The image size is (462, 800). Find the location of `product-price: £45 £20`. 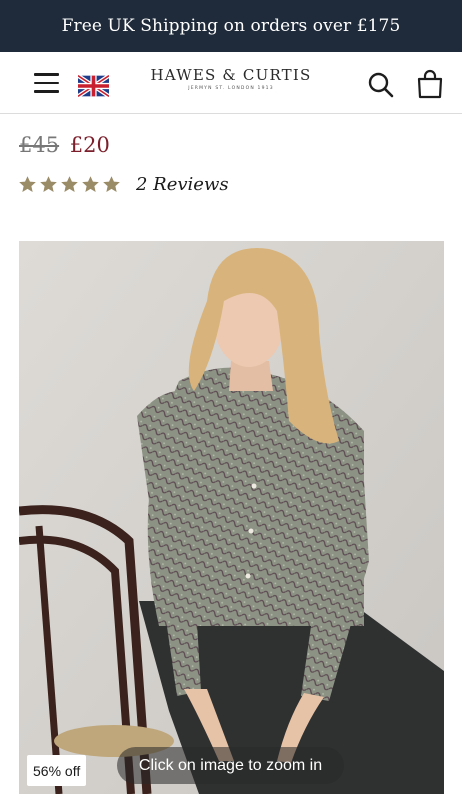

product-price: £45 £20 is located at coordinates (64, 145).